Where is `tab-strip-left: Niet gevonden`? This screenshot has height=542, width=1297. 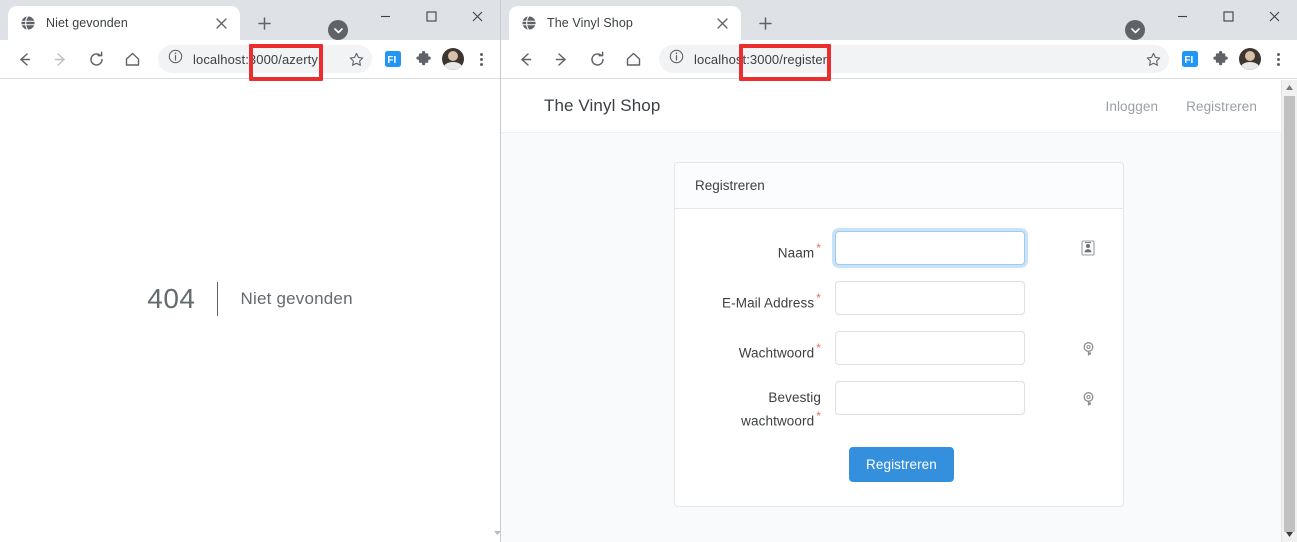
tab-strip-left: Niet gevonden is located at coordinates (250, 20).